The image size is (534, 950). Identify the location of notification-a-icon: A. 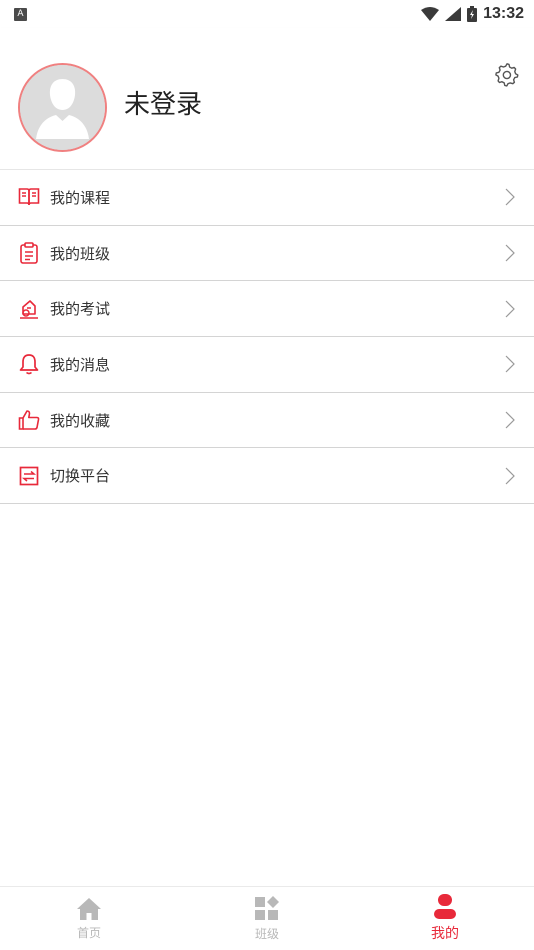
(20, 14).